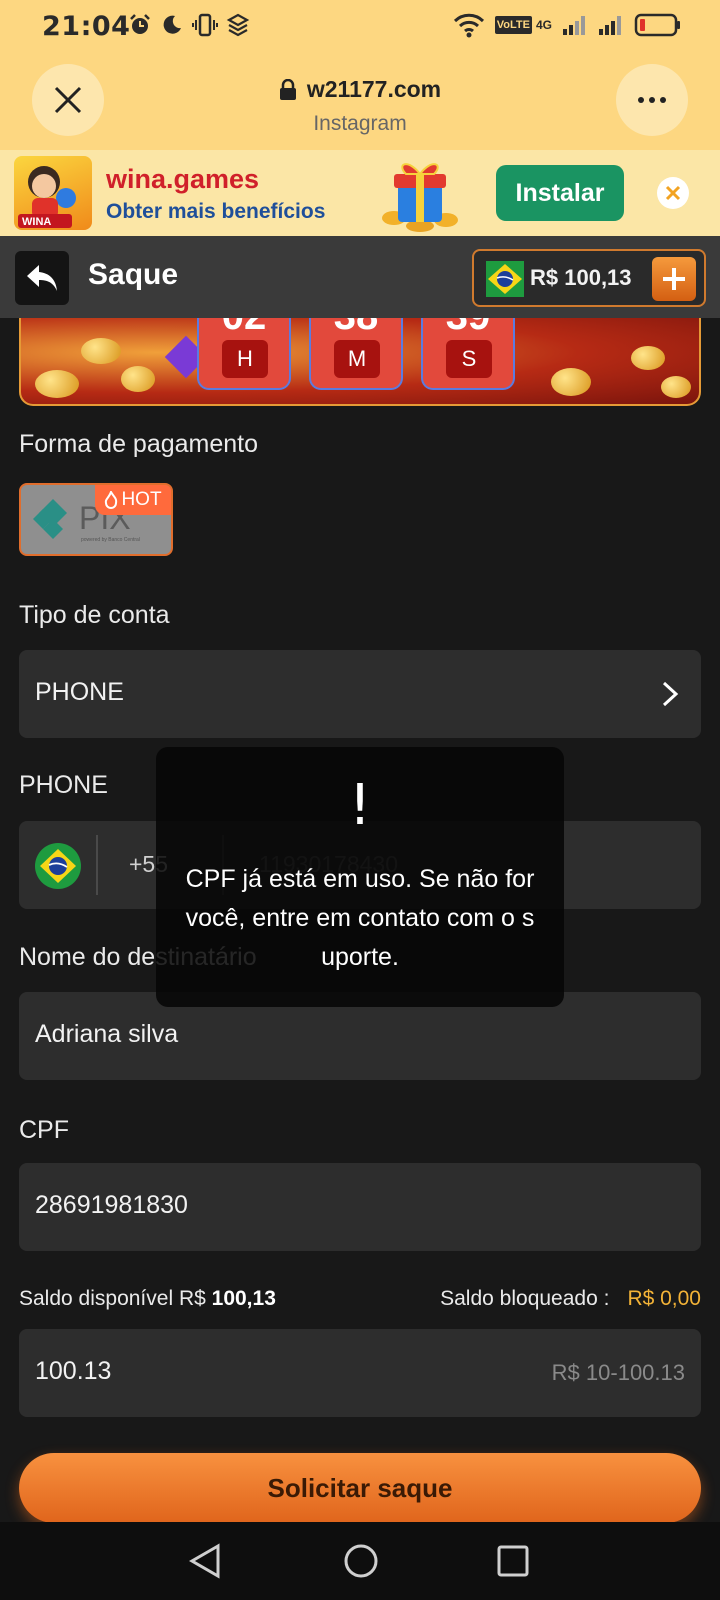 The height and width of the screenshot is (1600, 720). Describe the element at coordinates (468, 354) in the screenshot. I see `timer-seconds: 39 S` at that location.